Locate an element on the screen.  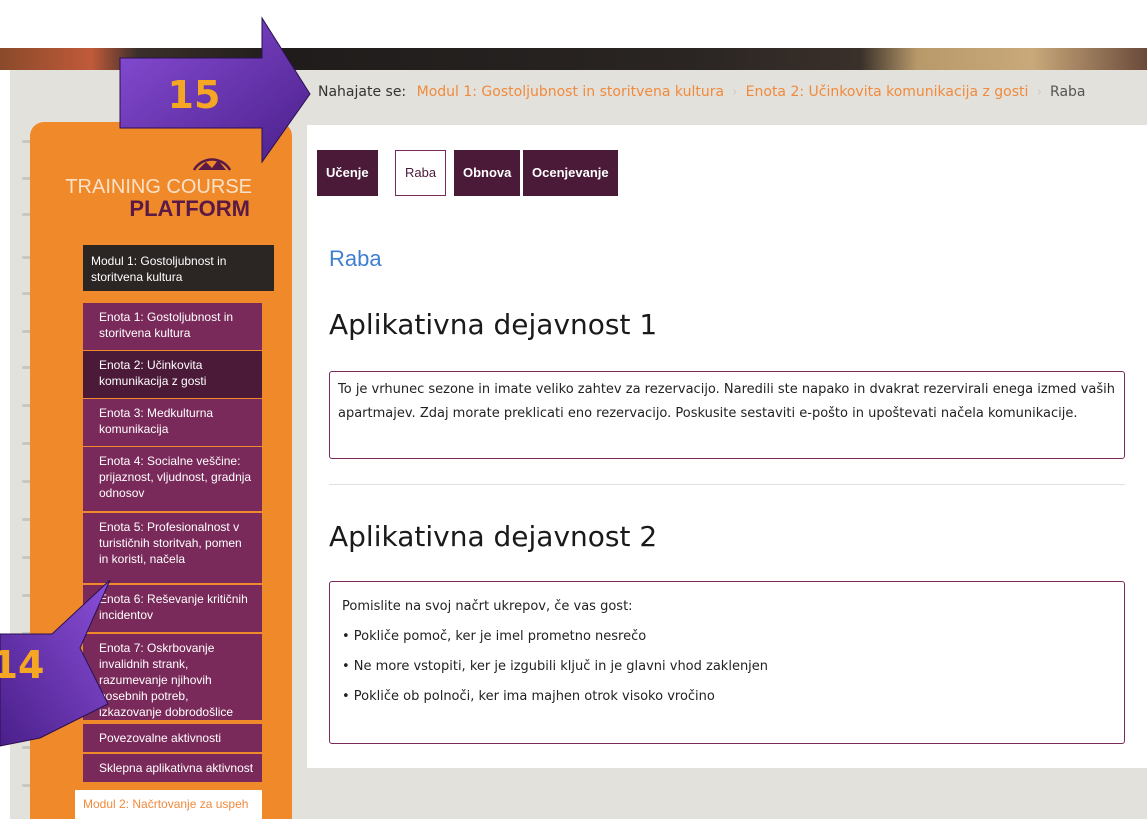
activity2-title: Aplikativna dejavnost 2 is located at coordinates (493, 536).